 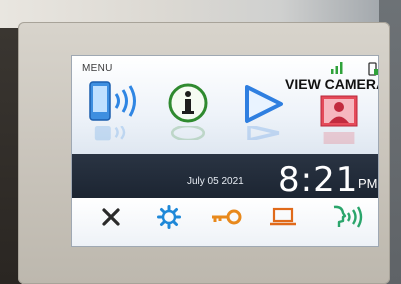 I want to click on info-icon, so click(x=188, y=103).